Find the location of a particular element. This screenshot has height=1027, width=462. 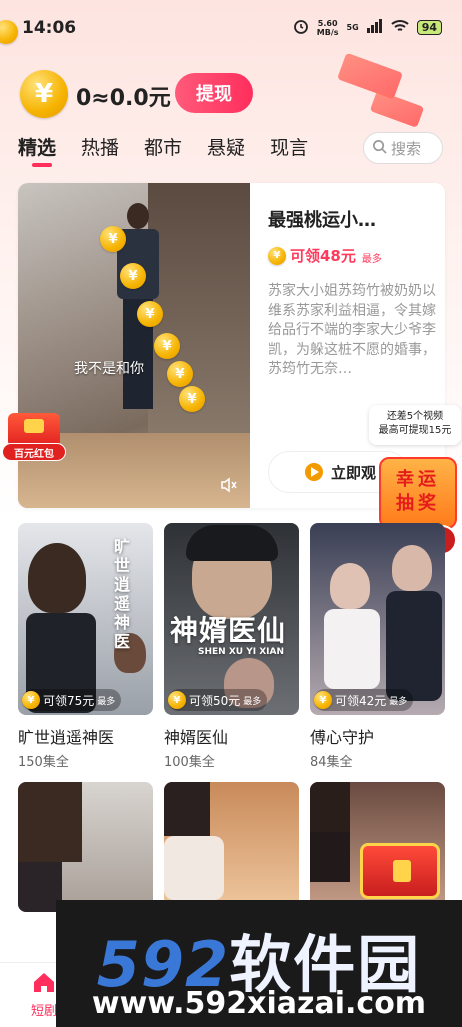

reward-suffix: 最多 is located at coordinates (371, 259).